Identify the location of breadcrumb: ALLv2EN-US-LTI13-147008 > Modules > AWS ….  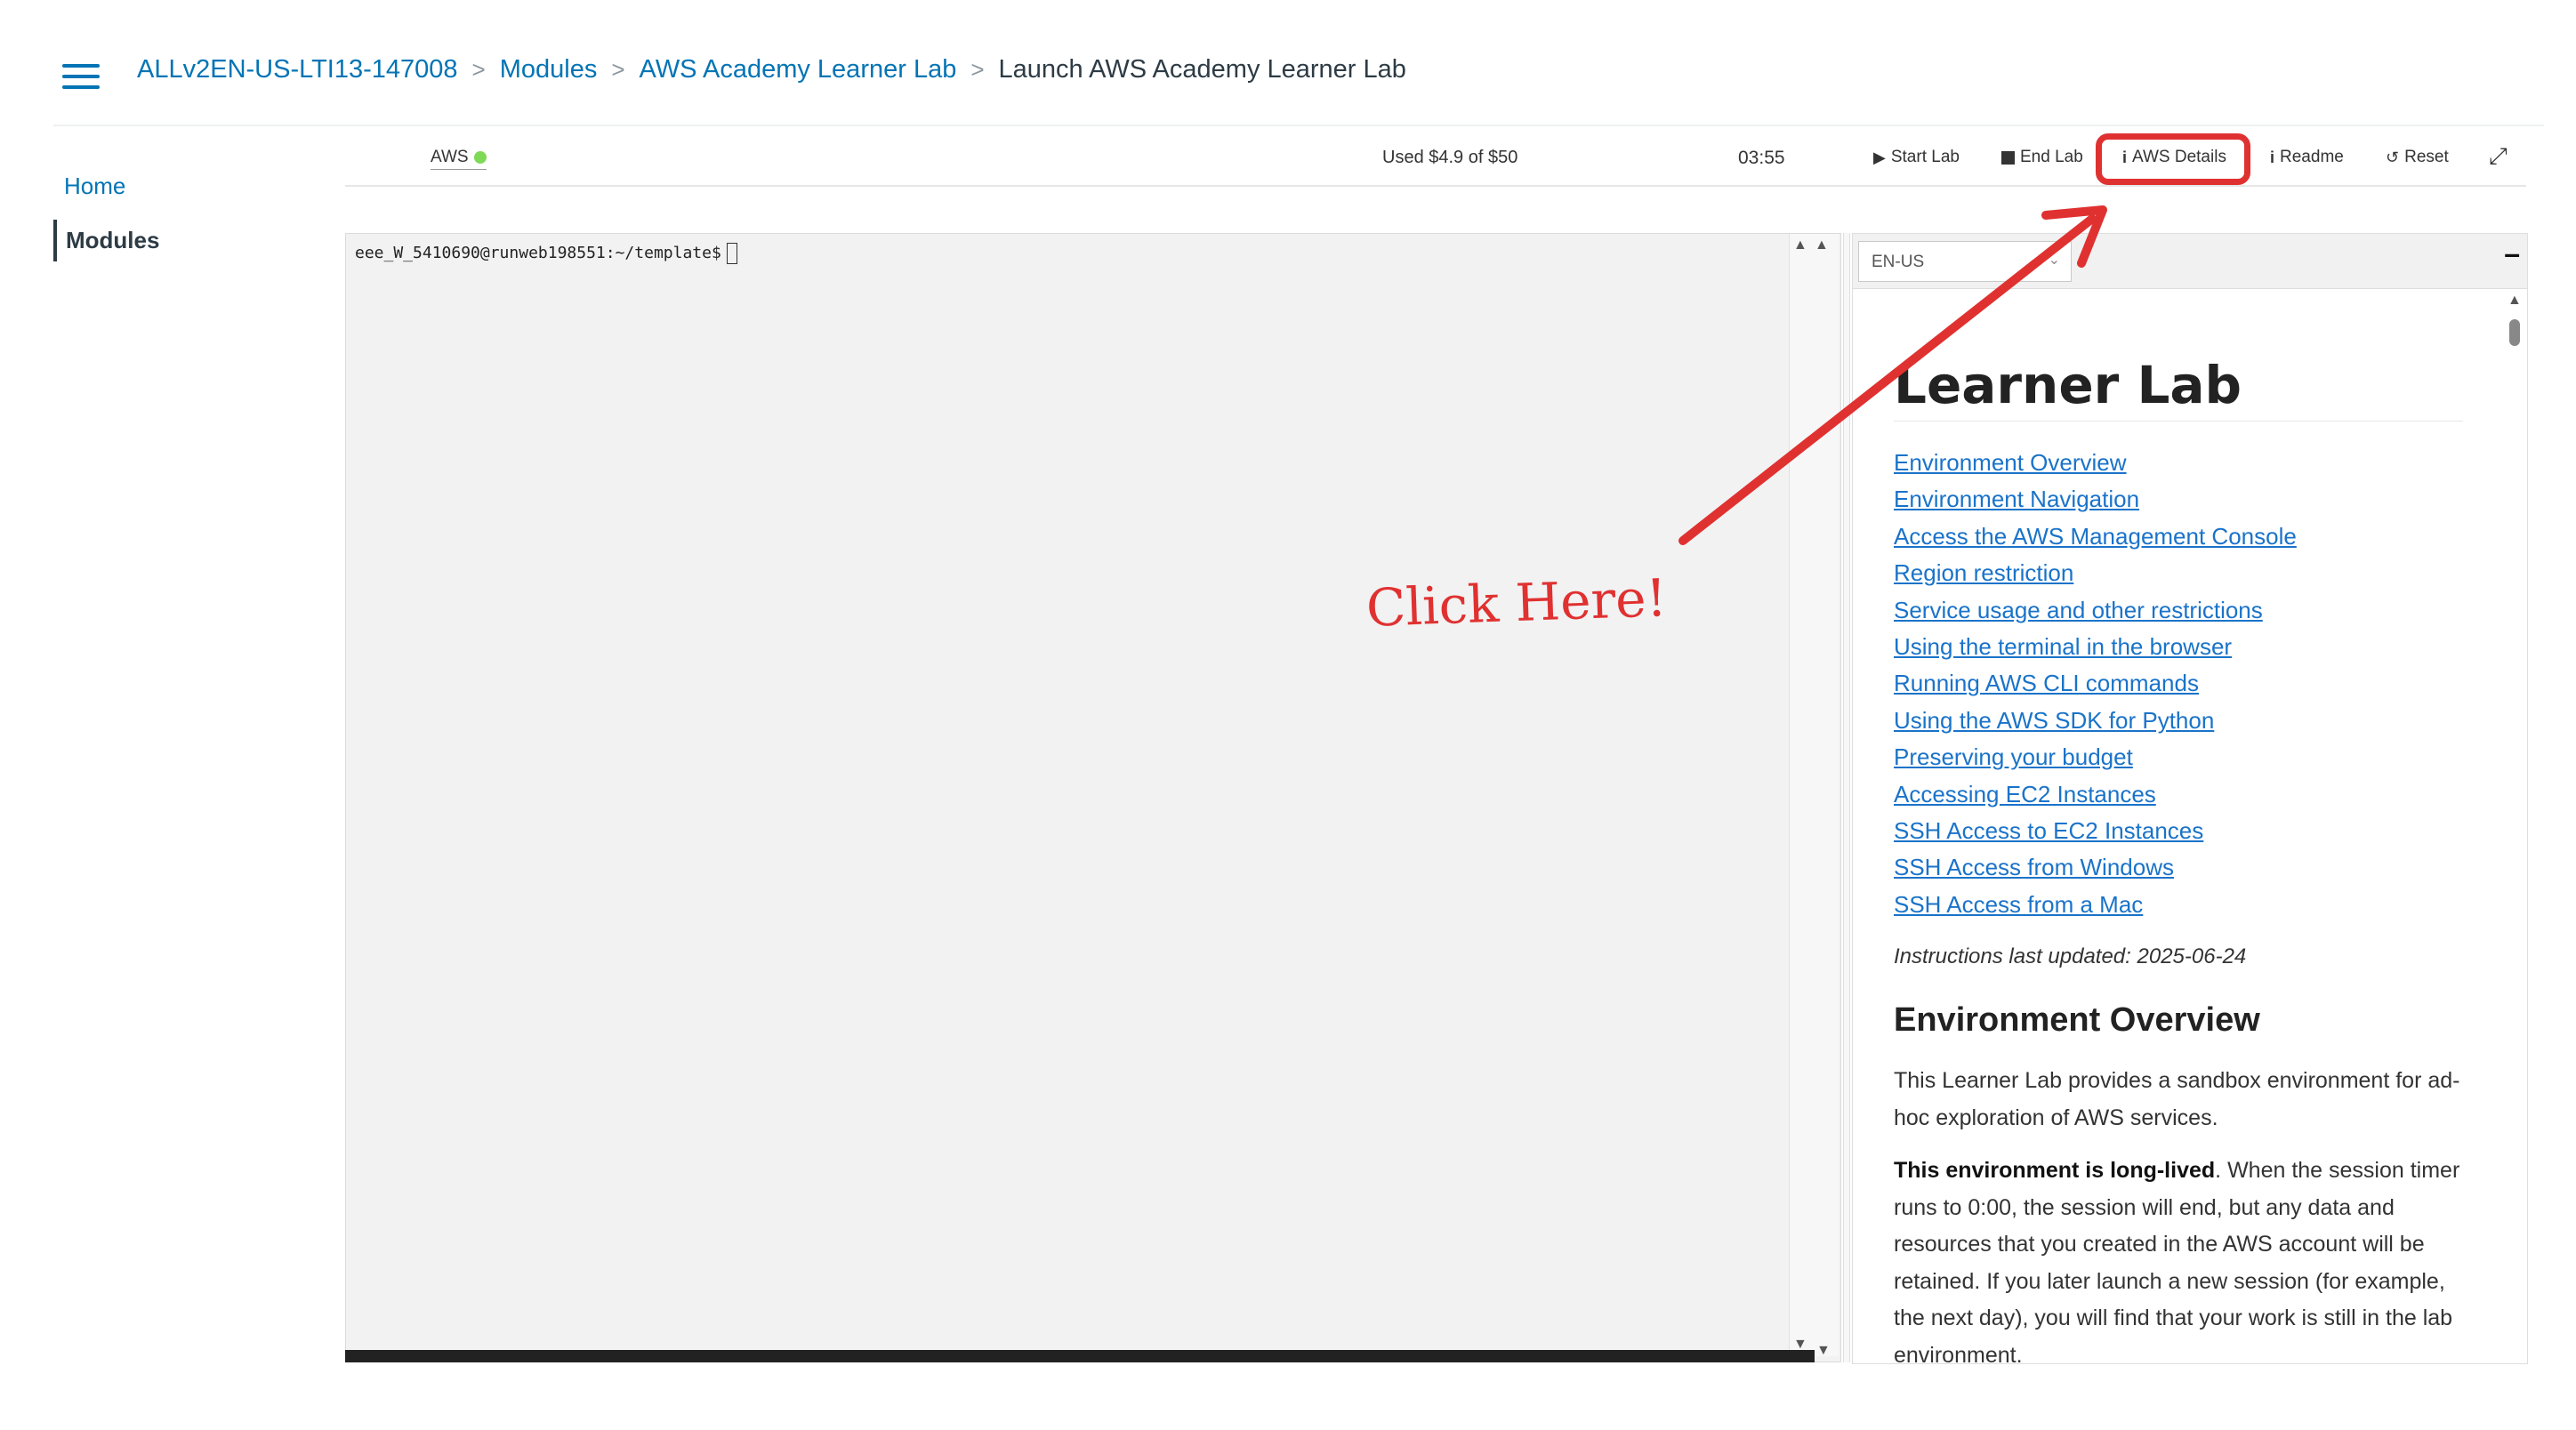
(771, 69).